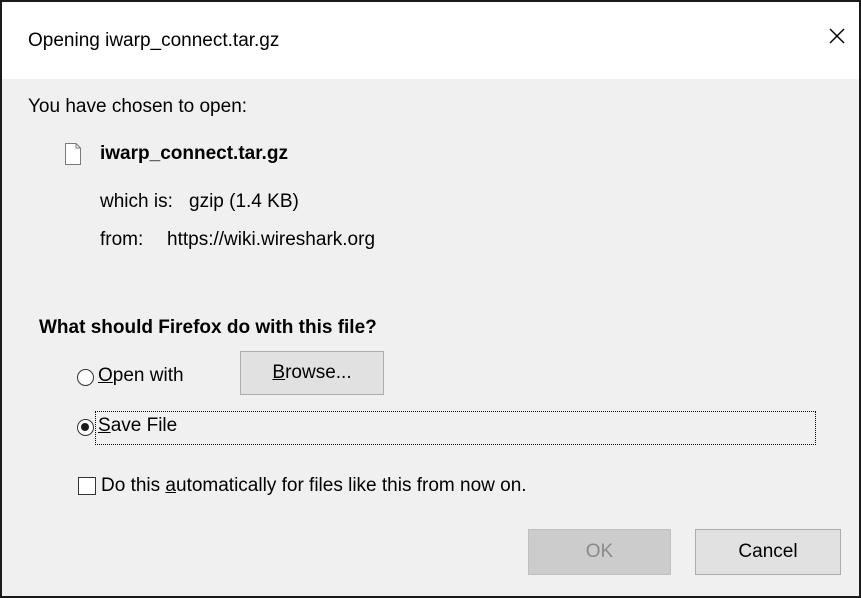 The image size is (861, 598). Describe the element at coordinates (85, 377) in the screenshot. I see `open-with-radio` at that location.